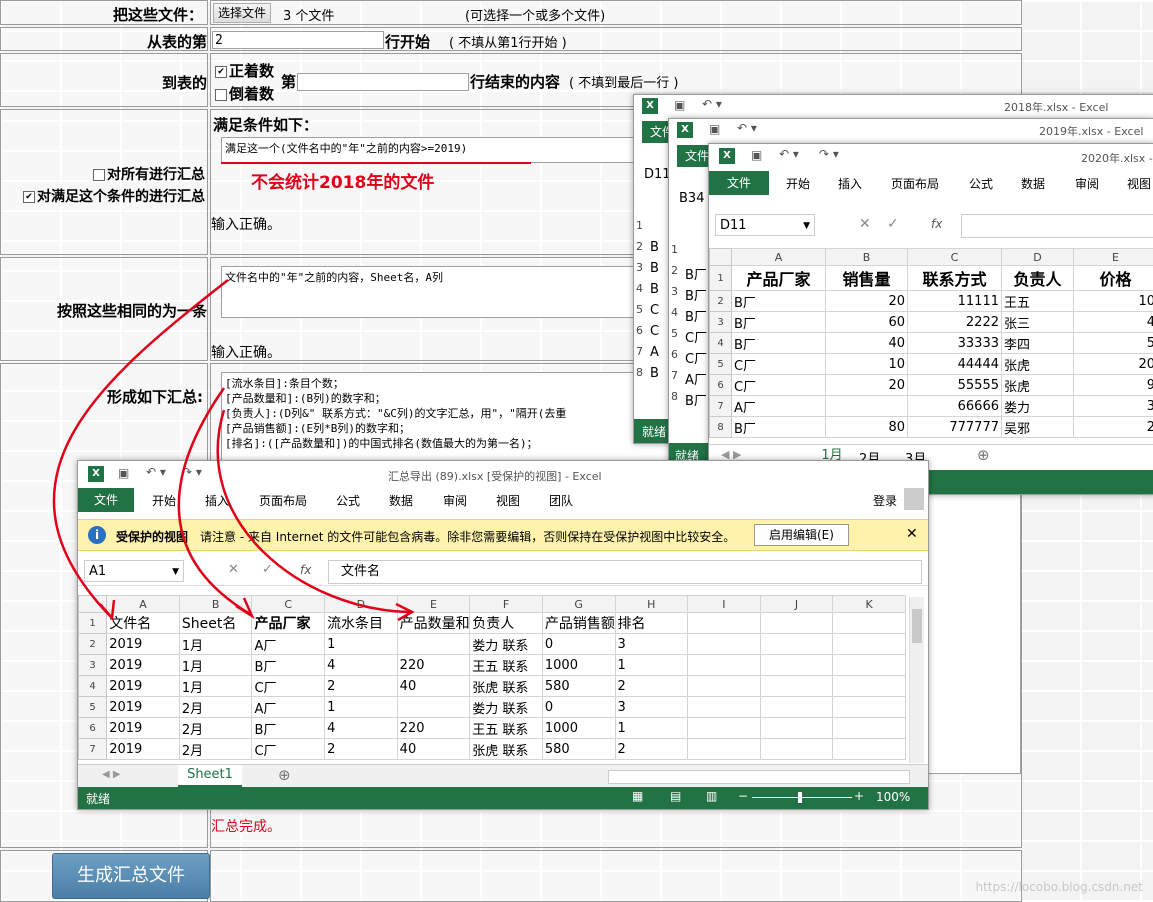  I want to click on col-header: C, so click(288, 604).